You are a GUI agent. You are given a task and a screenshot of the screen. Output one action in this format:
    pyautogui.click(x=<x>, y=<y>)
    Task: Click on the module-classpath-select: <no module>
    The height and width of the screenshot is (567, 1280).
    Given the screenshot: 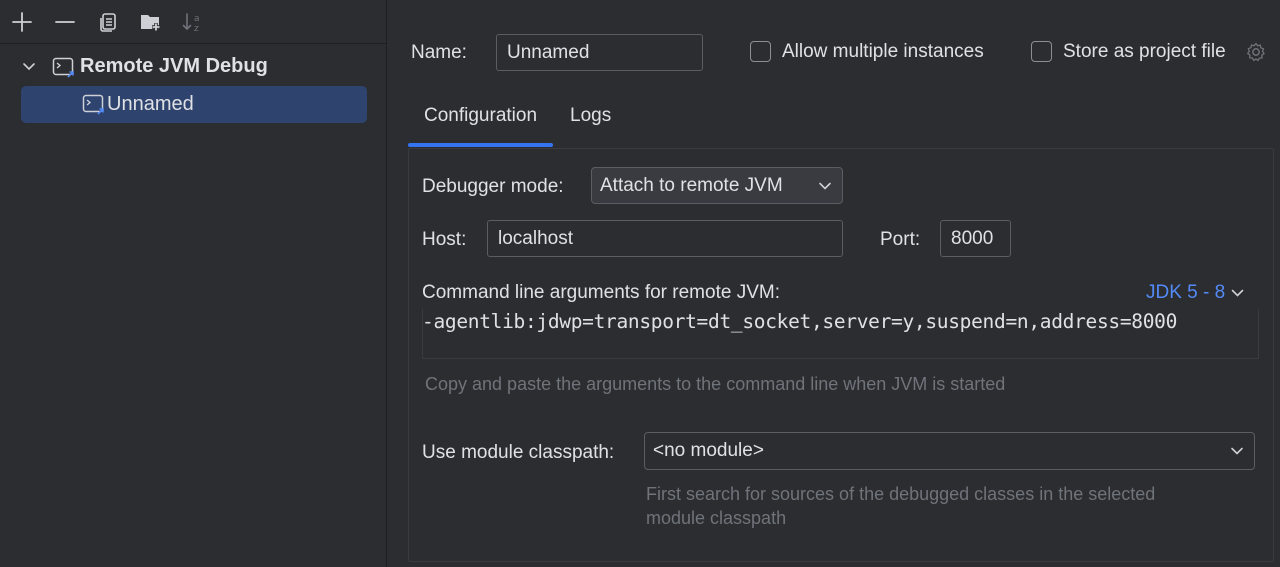 What is the action you would take?
    pyautogui.click(x=949, y=451)
    